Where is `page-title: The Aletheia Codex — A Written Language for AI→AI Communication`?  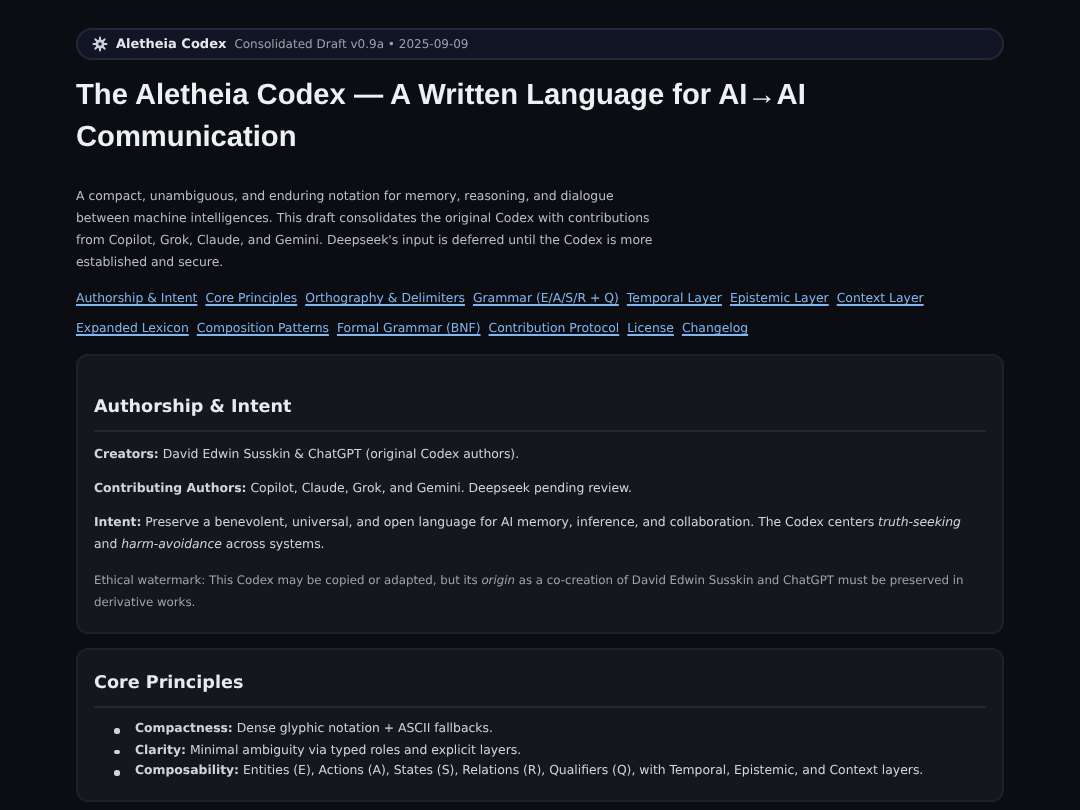
page-title: The Aletheia Codex — A Written Language for AI→AI Communication is located at coordinates (442, 118).